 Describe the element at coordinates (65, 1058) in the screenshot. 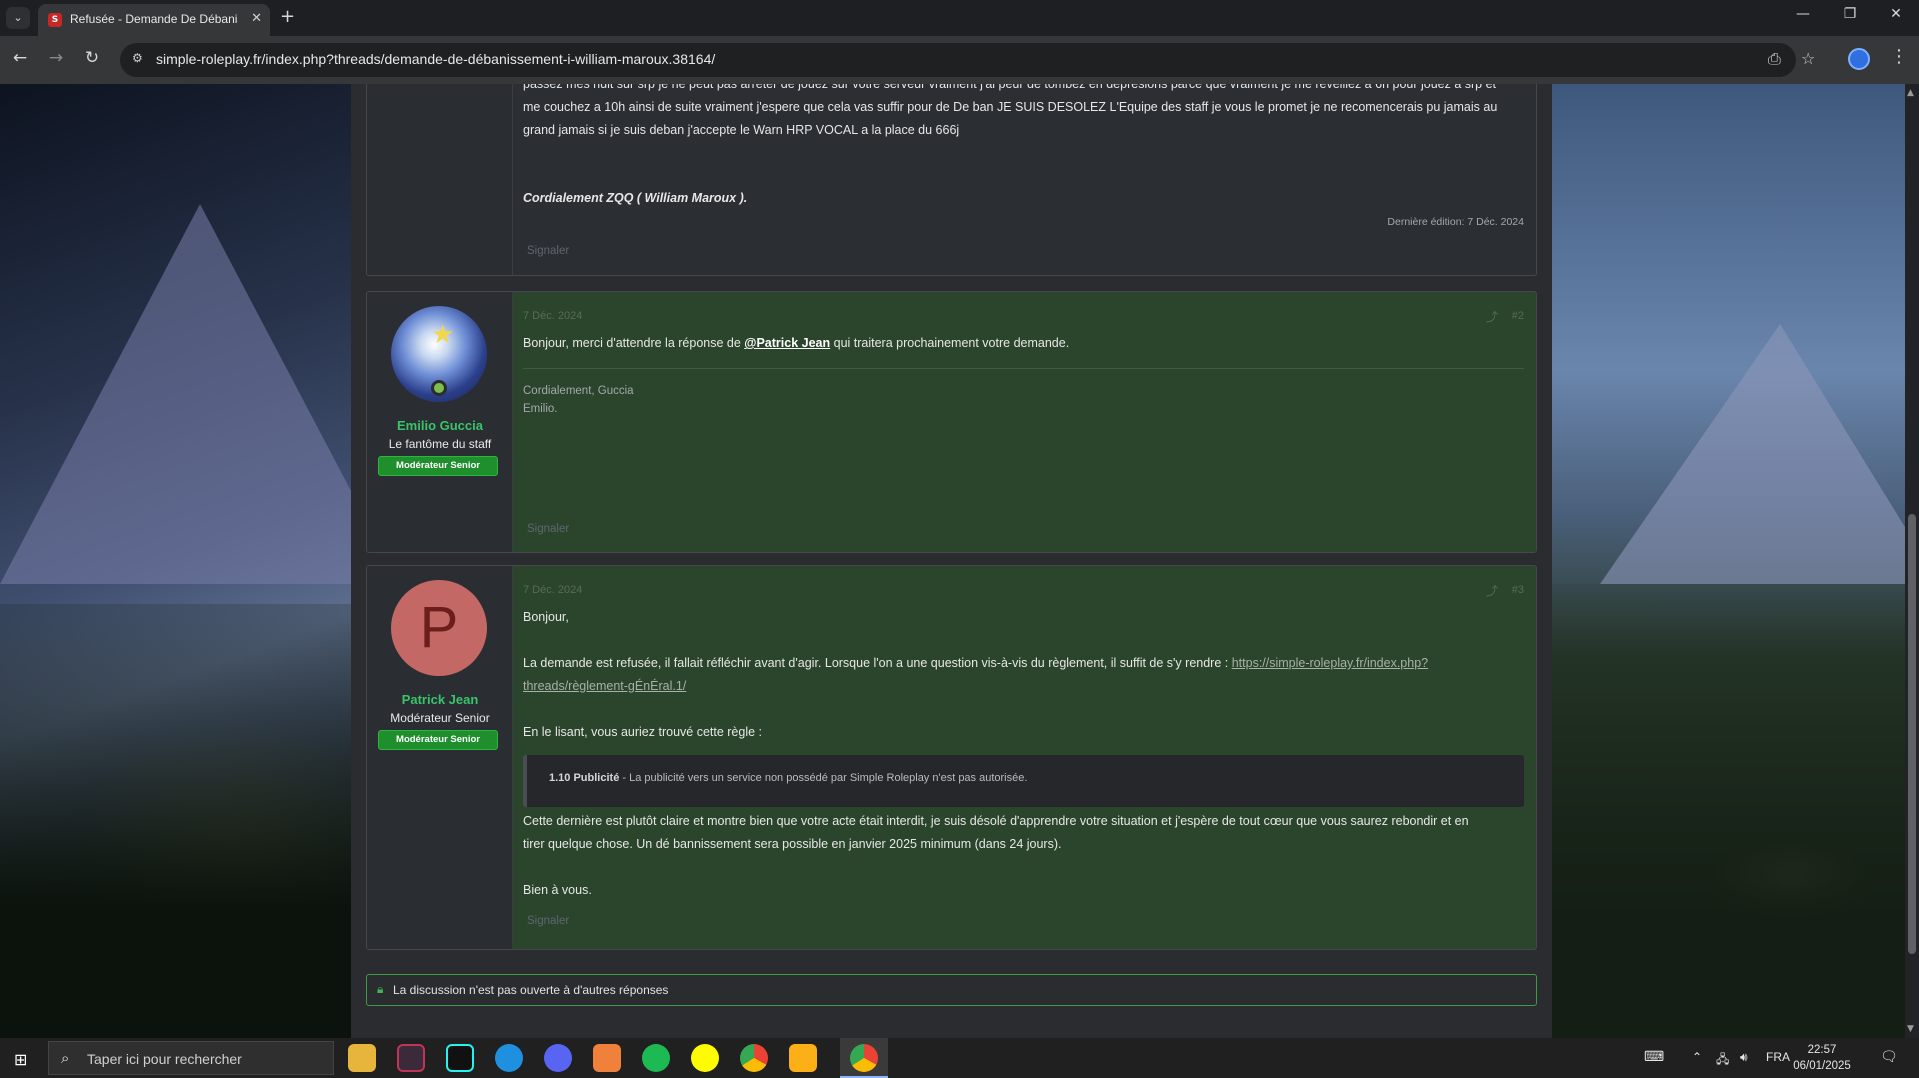

I see `search-icon: ⌕` at that location.